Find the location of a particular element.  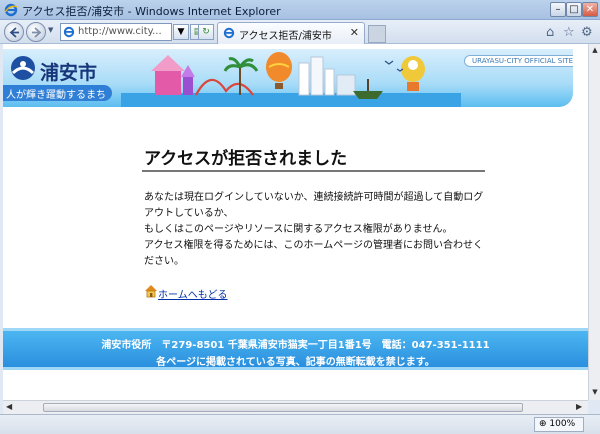

zoom-control: ⊕ 100% ▼ is located at coordinates (559, 425).